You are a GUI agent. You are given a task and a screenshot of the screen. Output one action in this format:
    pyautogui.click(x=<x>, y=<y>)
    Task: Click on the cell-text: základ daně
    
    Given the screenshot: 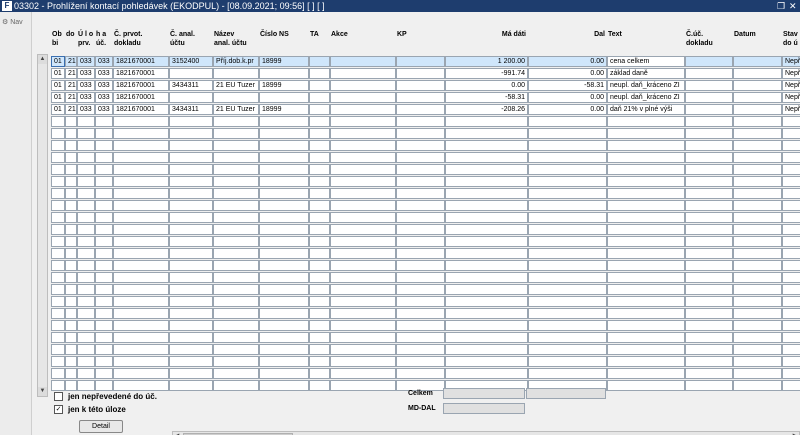 What is the action you would take?
    pyautogui.click(x=646, y=73)
    